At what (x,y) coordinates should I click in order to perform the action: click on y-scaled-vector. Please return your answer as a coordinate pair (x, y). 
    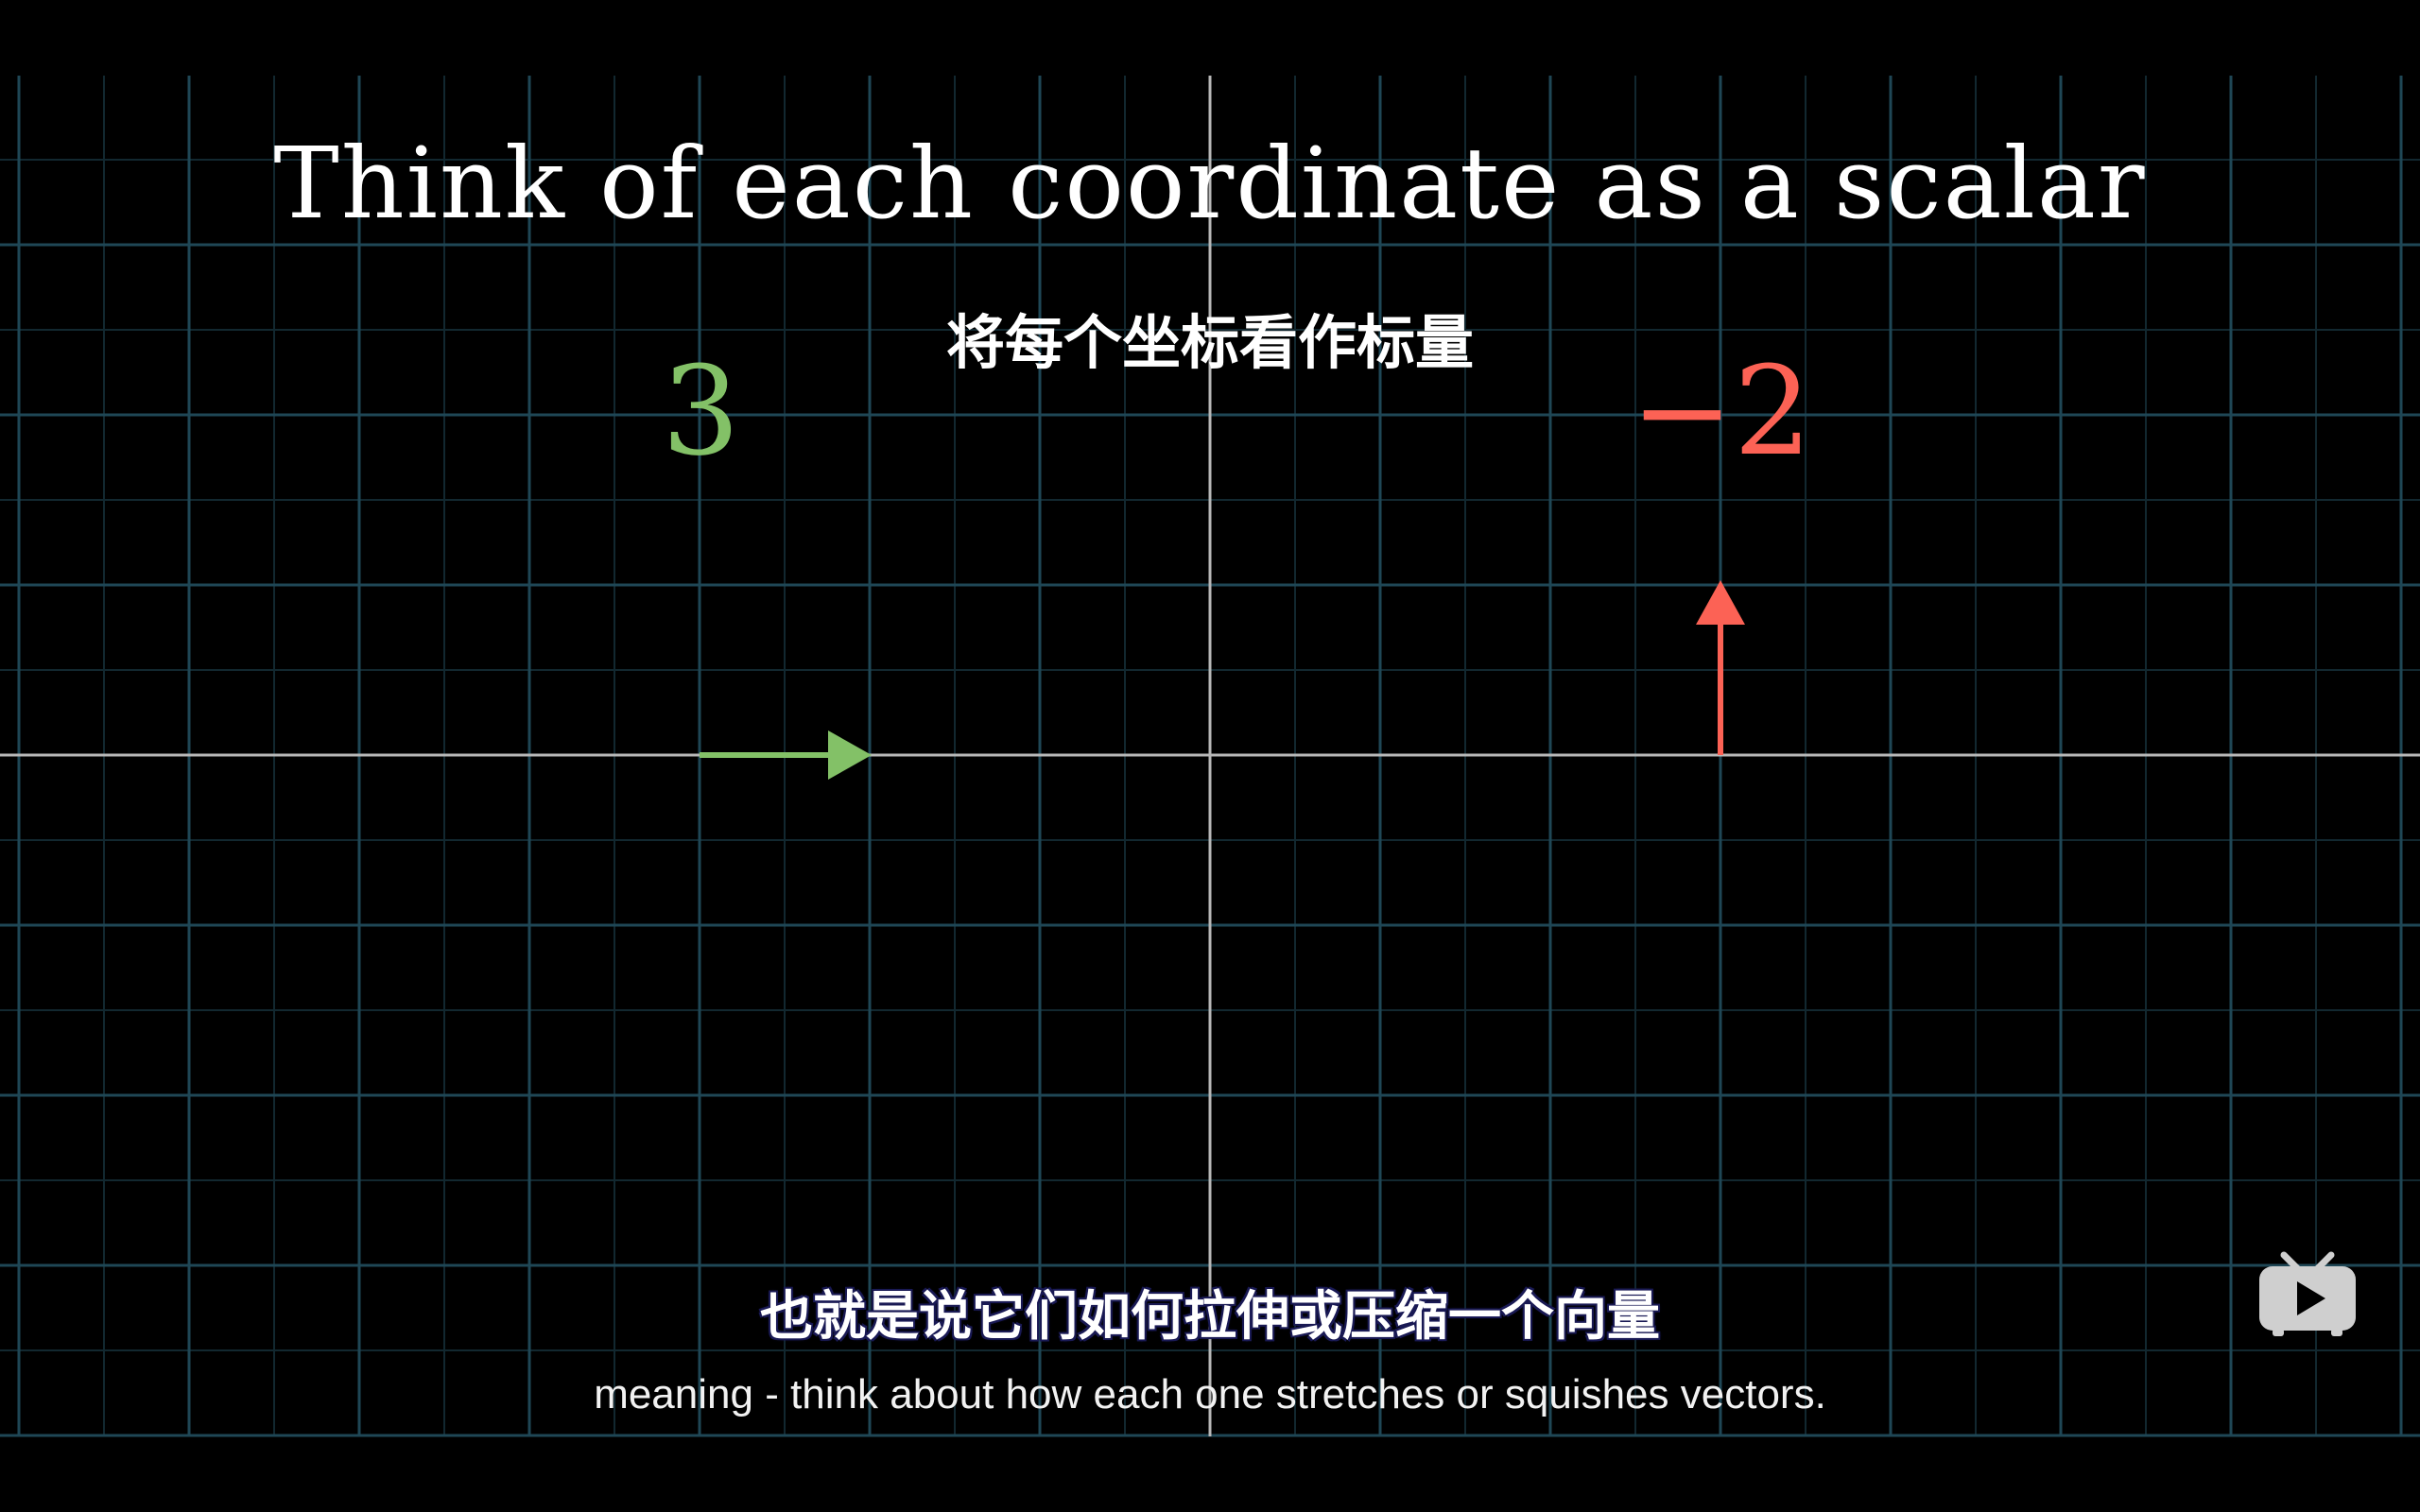
    Looking at the image, I should click on (1720, 667).